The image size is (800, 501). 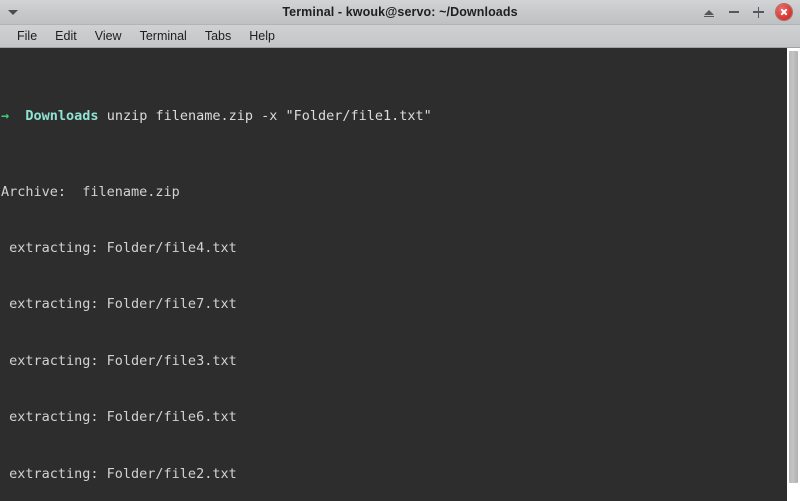 I want to click on shade-icon, so click(x=708, y=13).